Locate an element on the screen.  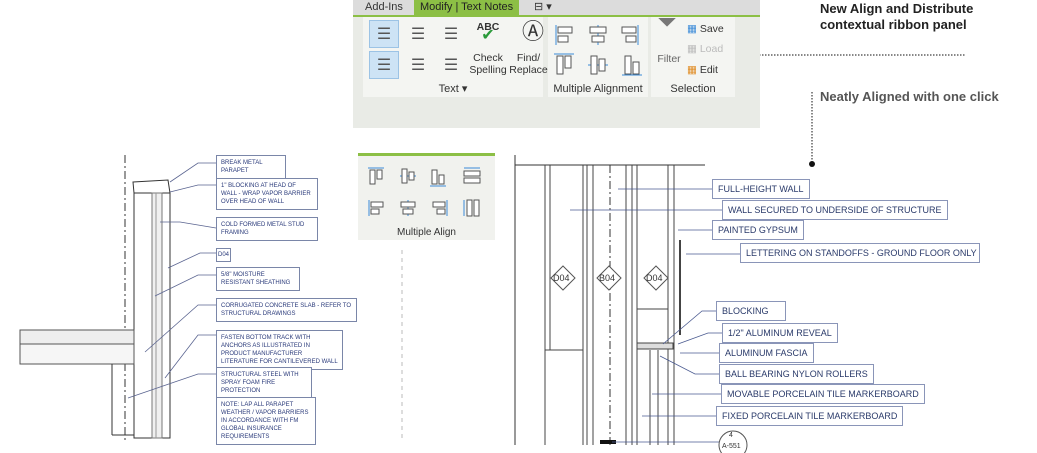
multiple-alignment-panel: Multiple Alignment is located at coordinates (598, 57).